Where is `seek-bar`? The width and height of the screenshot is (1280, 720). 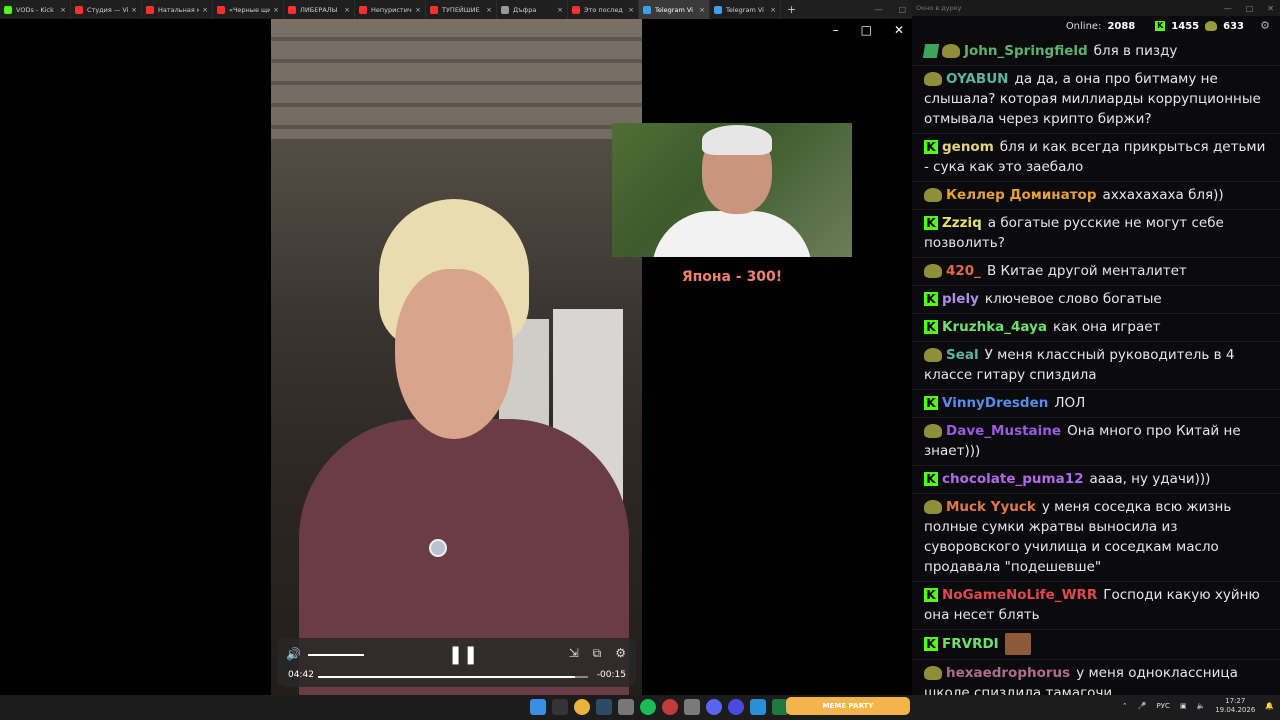
seek-bar is located at coordinates (453, 677).